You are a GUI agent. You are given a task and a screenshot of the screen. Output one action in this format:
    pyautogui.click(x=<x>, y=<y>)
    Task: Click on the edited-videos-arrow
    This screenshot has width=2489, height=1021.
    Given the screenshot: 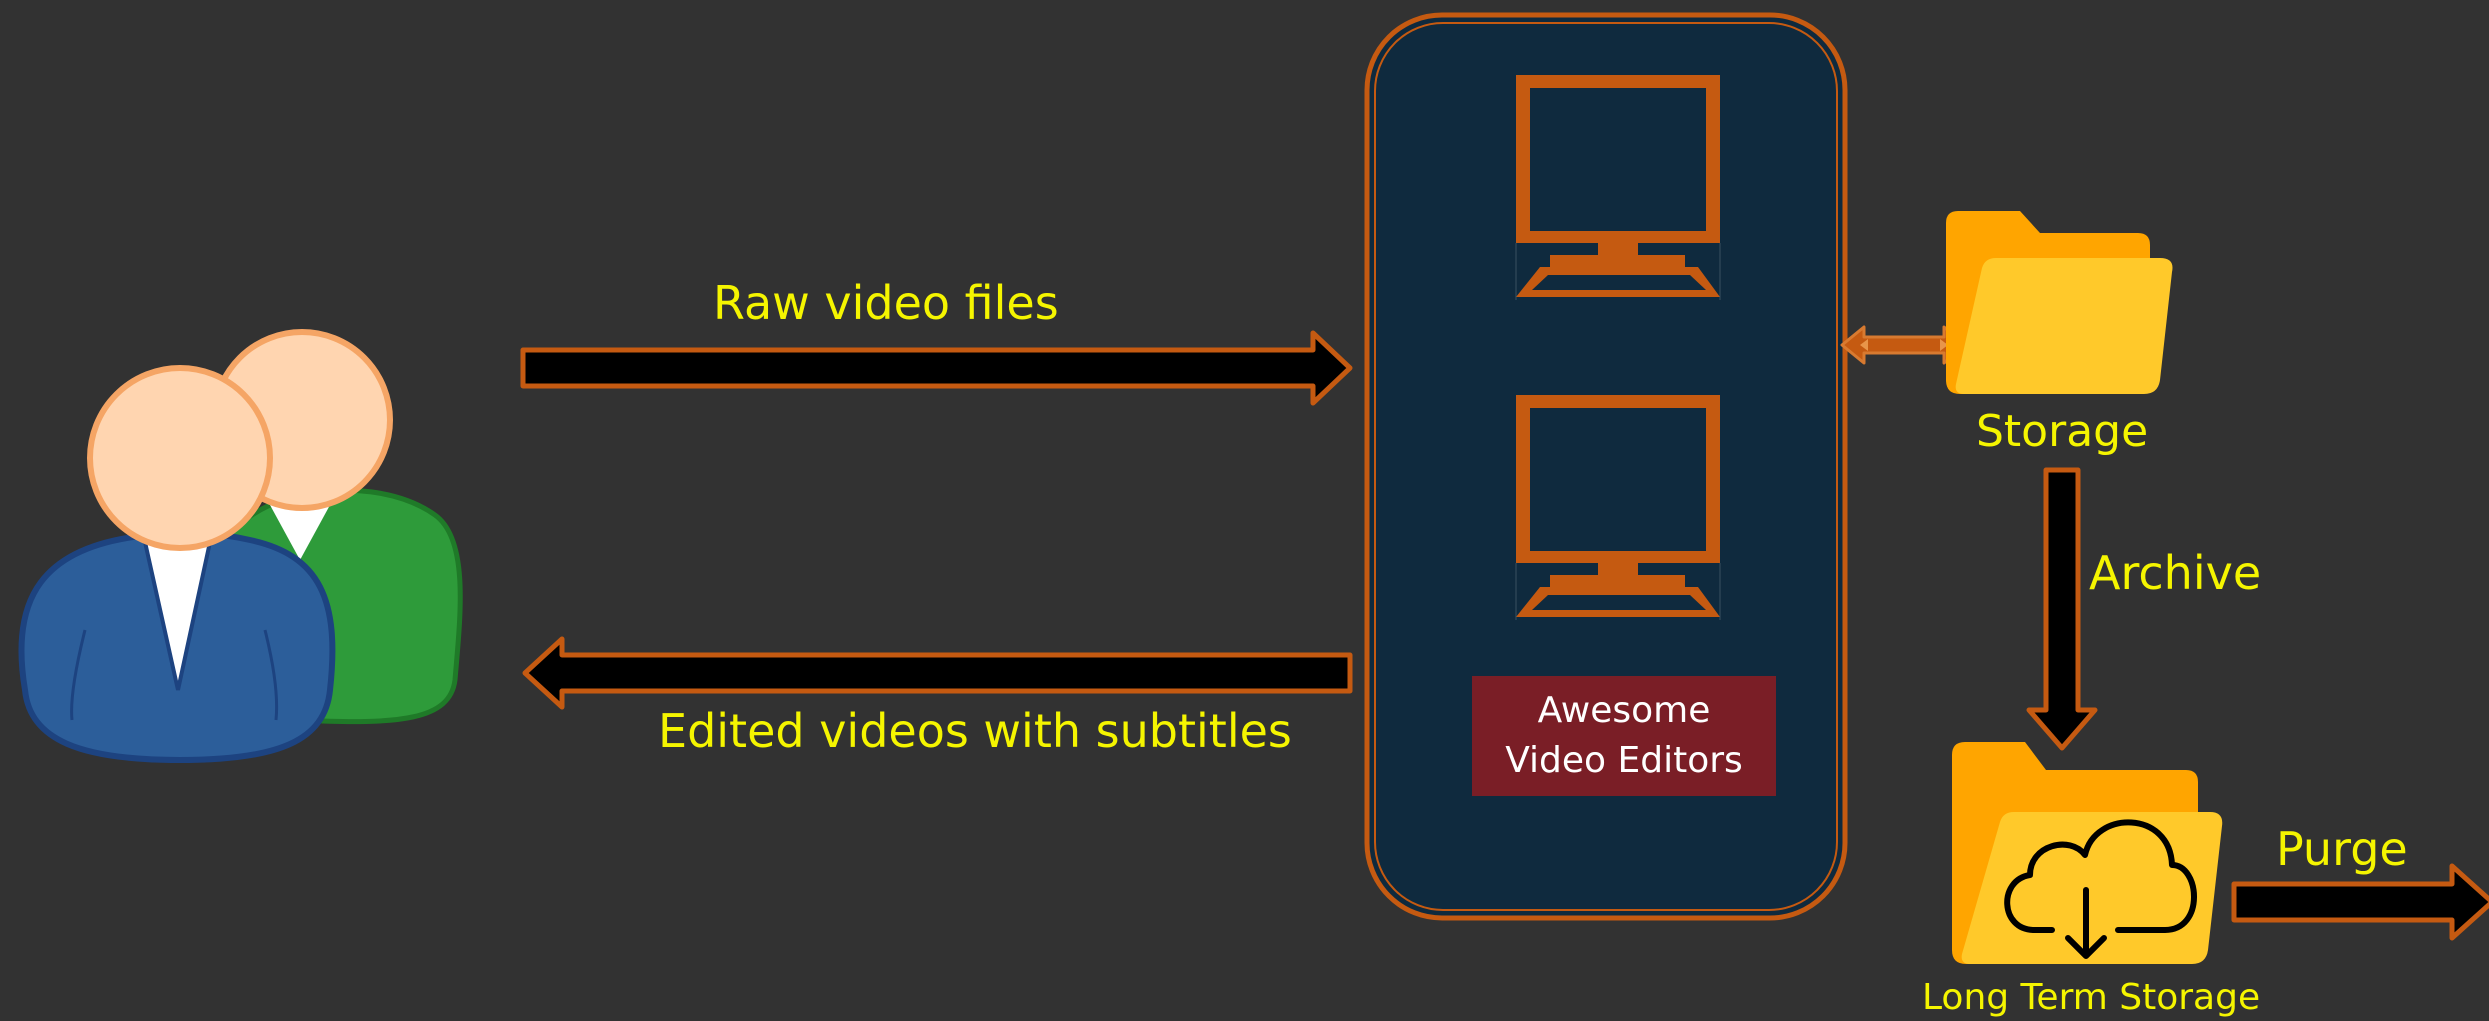 What is the action you would take?
    pyautogui.click(x=937, y=673)
    